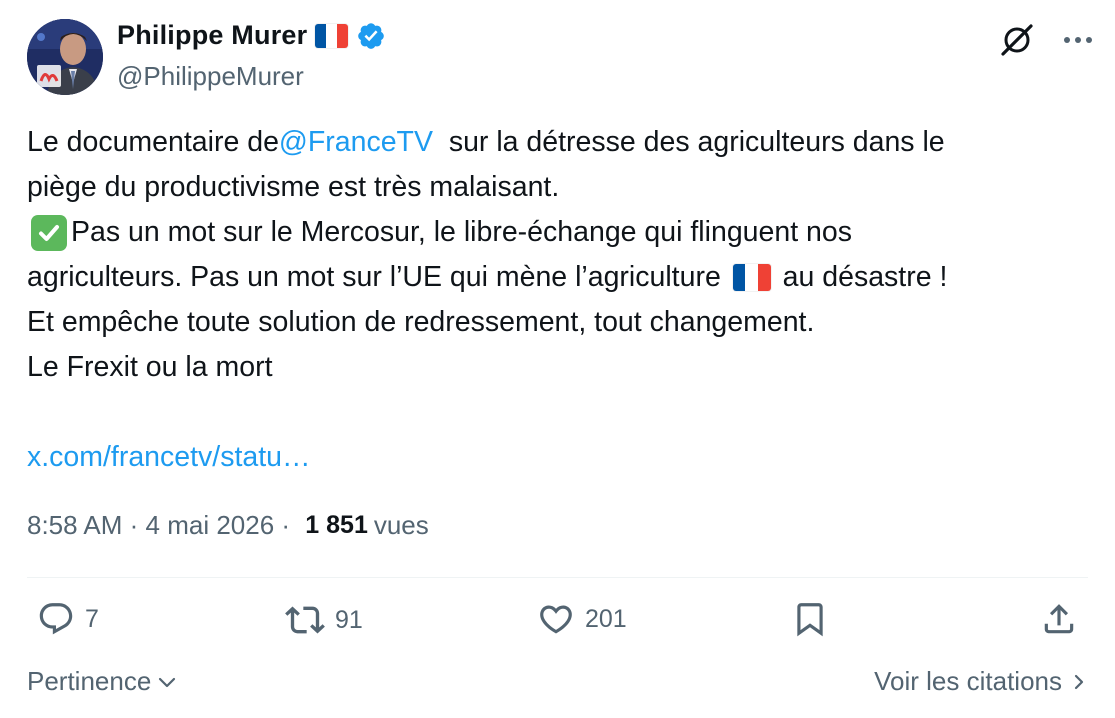 The height and width of the screenshot is (718, 1115). I want to click on divider, so click(557, 577).